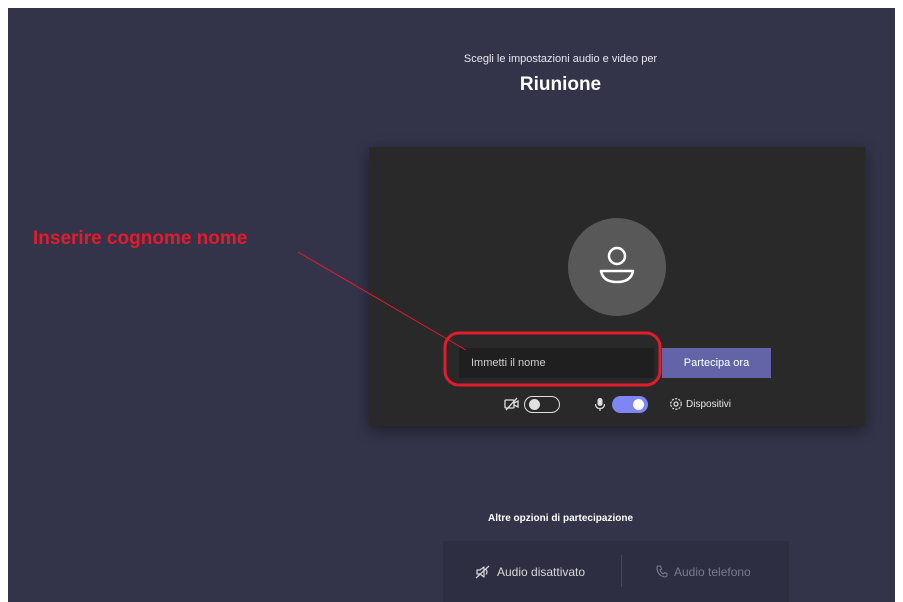 This screenshot has height=602, width=903. I want to click on avatar, so click(617, 267).